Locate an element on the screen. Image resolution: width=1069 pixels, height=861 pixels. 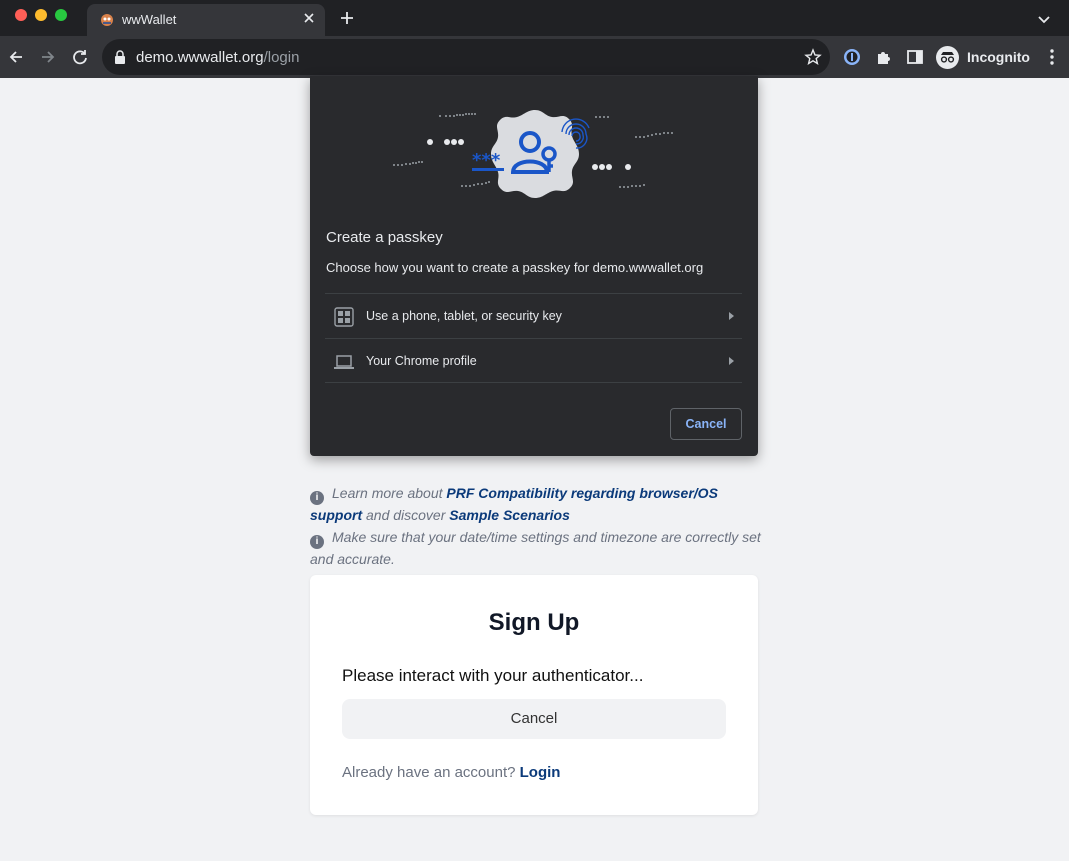
passkey-illustration: *** is located at coordinates (533, 154).